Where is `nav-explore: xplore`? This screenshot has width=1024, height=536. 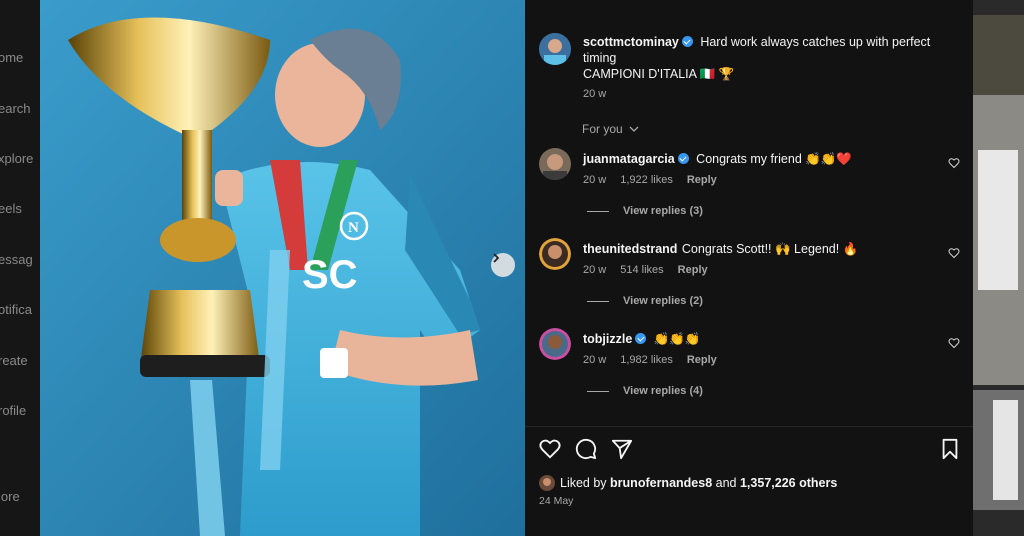
nav-explore: xplore is located at coordinates (16, 158).